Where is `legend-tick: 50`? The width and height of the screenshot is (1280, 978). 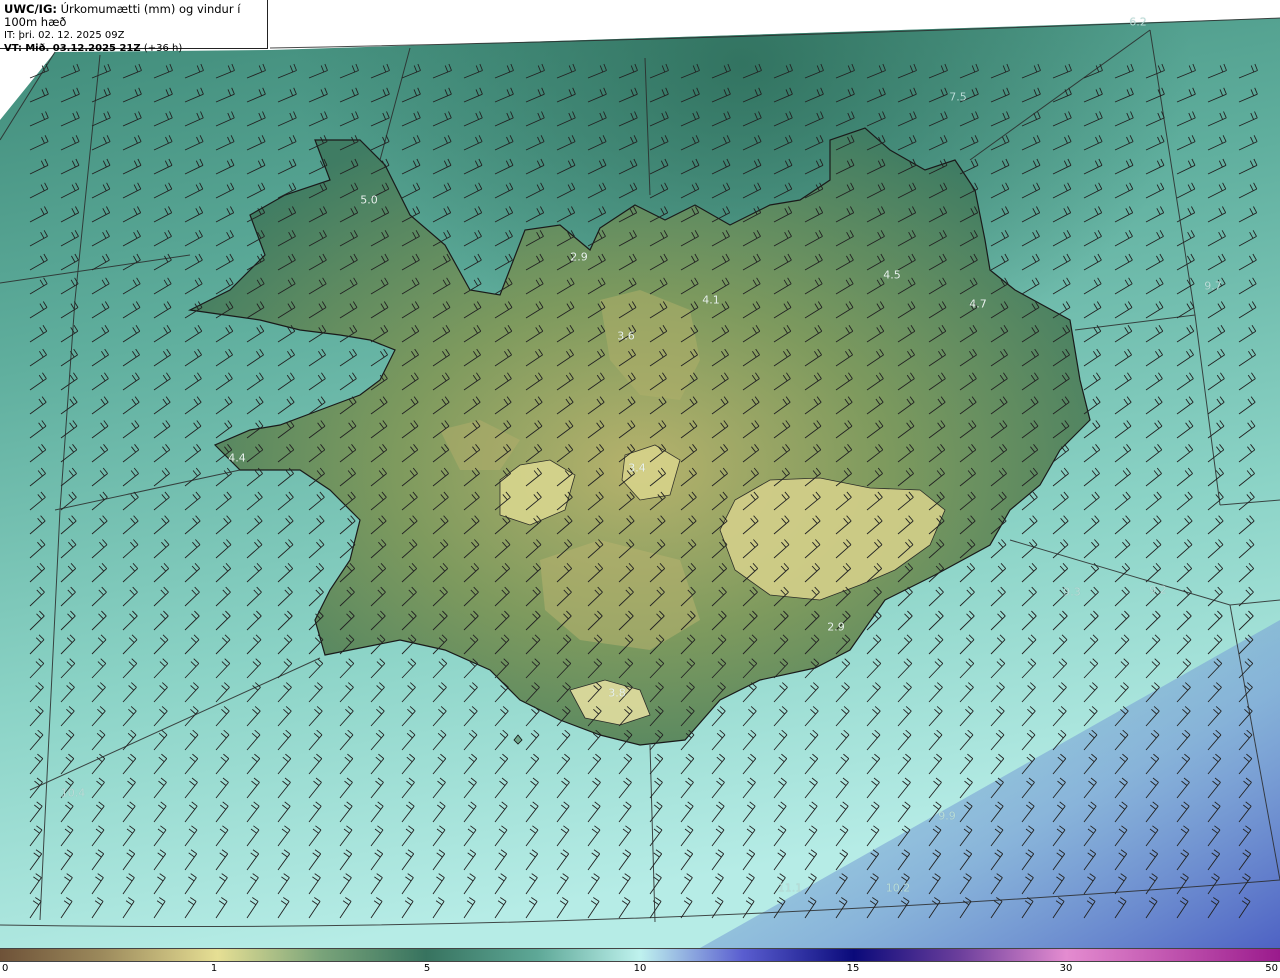 legend-tick: 50 is located at coordinates (1271, 968).